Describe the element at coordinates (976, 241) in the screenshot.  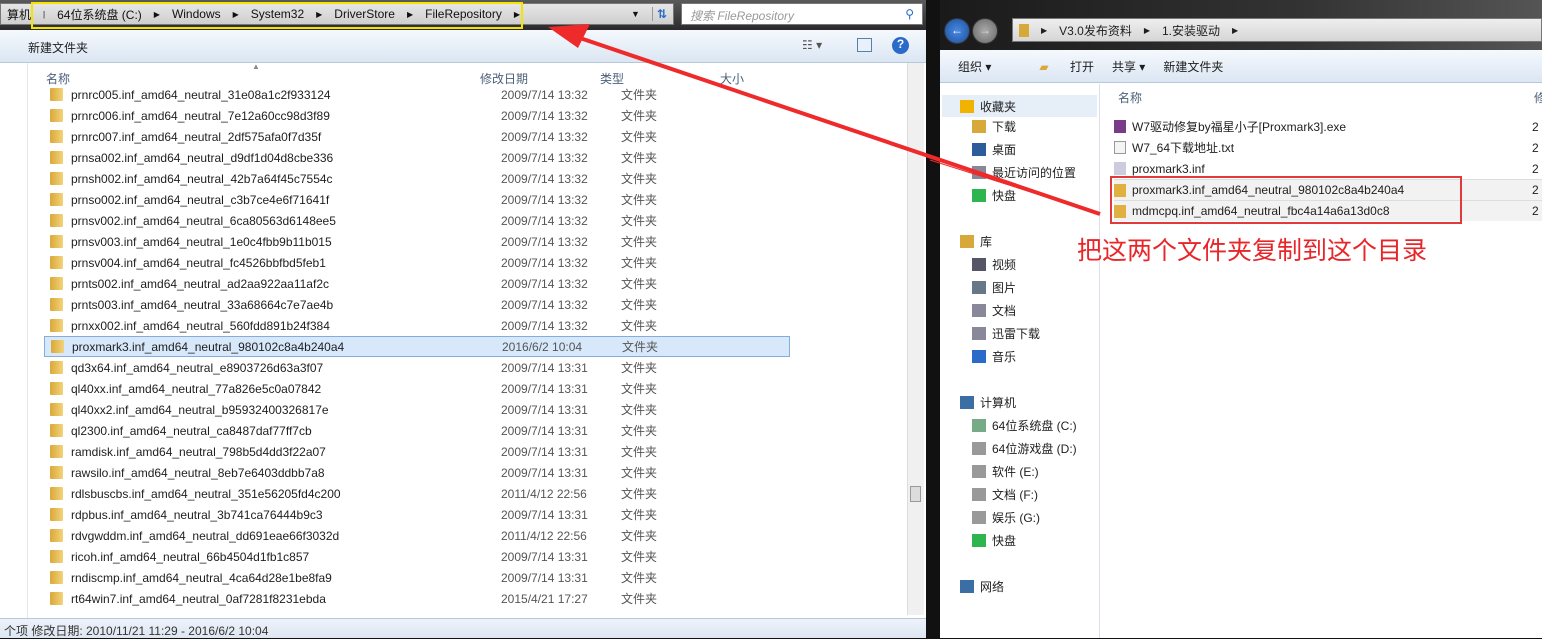
I see `nav-item: 库` at that location.